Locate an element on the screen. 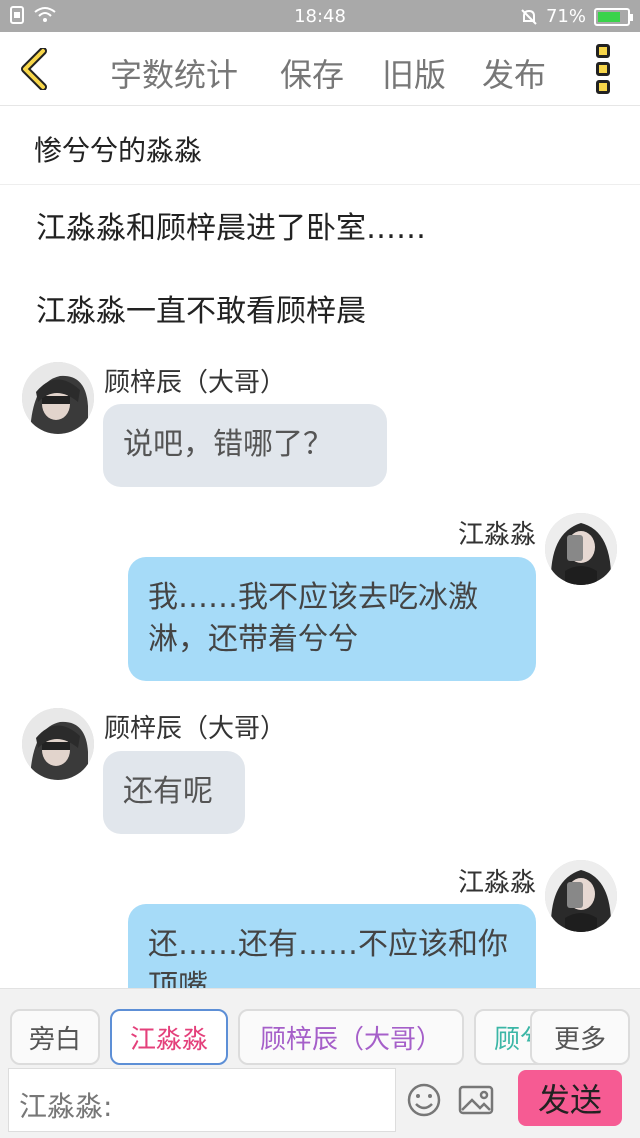  more-characters-button: 更多 is located at coordinates (580, 1037).